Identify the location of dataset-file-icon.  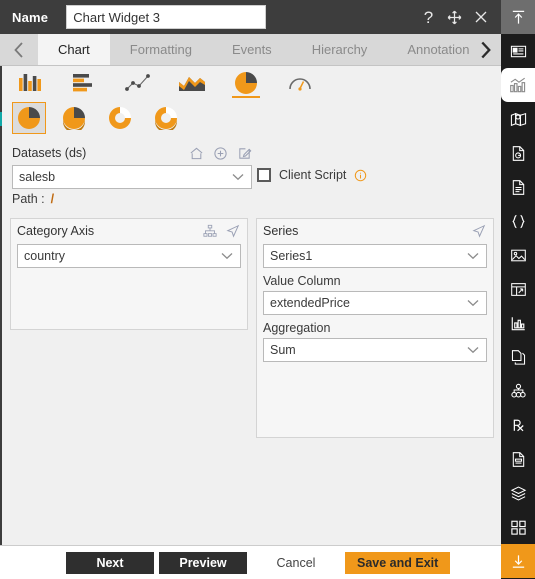
(518, 153).